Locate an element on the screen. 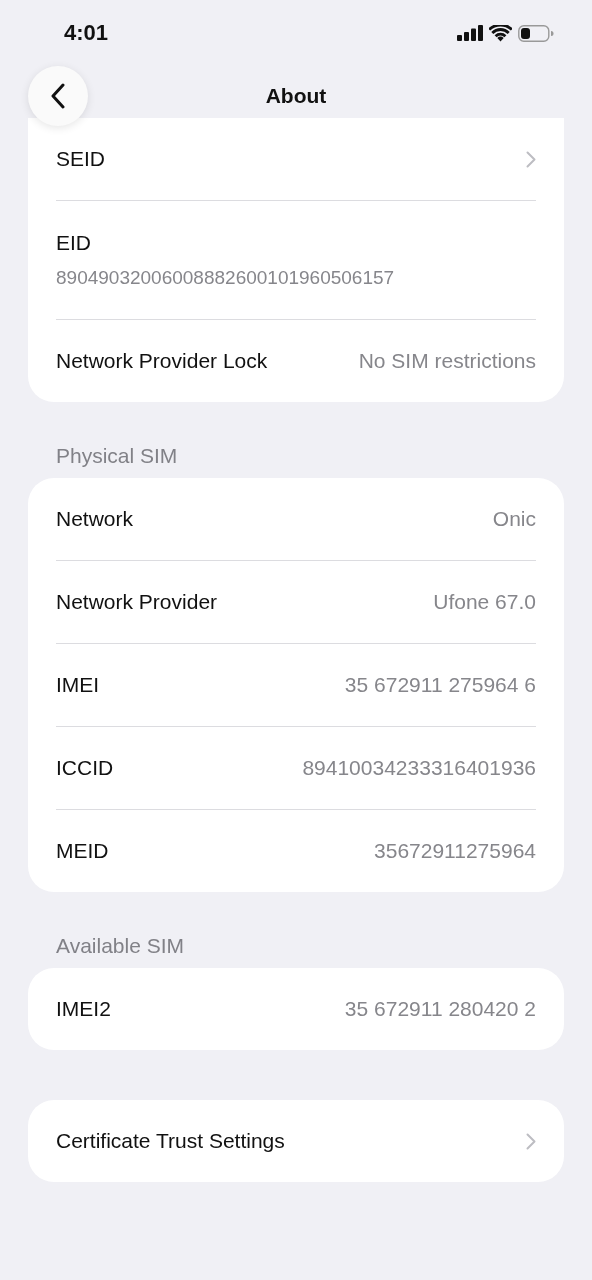 The width and height of the screenshot is (592, 1280). row-value: 89410034233316401936 is located at coordinates (419, 768).